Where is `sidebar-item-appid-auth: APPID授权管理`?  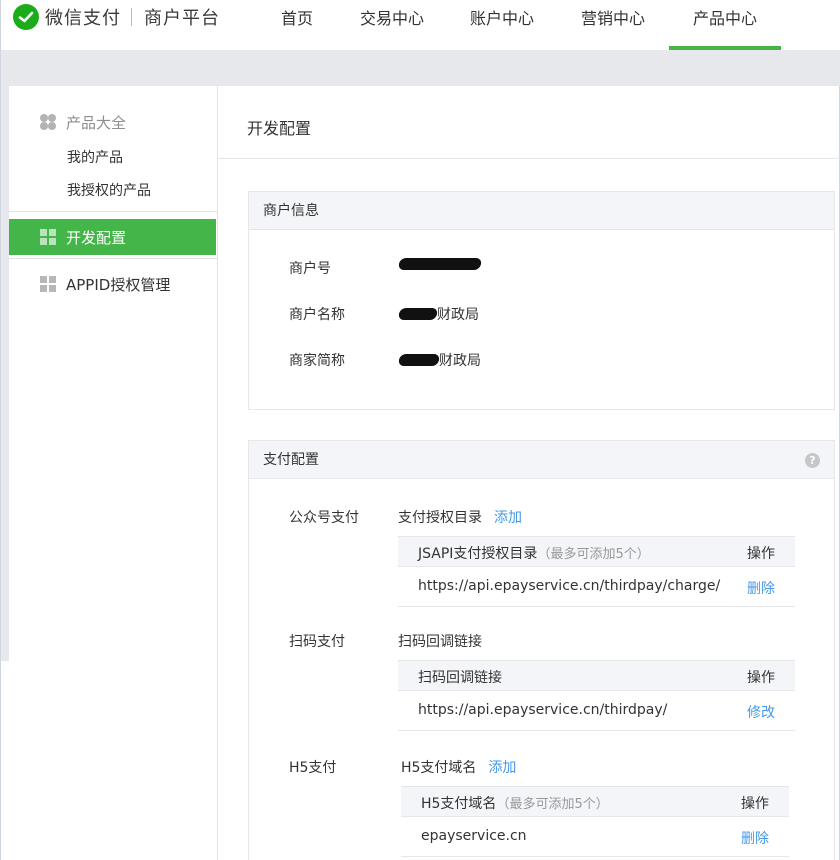
sidebar-item-appid-auth: APPID授权管理 is located at coordinates (112, 284).